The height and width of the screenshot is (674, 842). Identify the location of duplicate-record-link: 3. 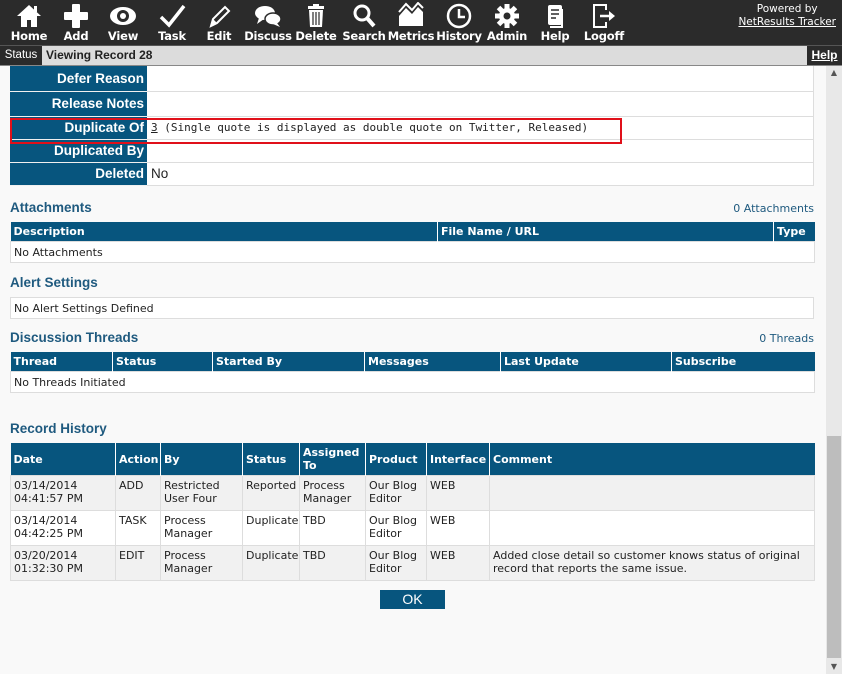
(154, 127).